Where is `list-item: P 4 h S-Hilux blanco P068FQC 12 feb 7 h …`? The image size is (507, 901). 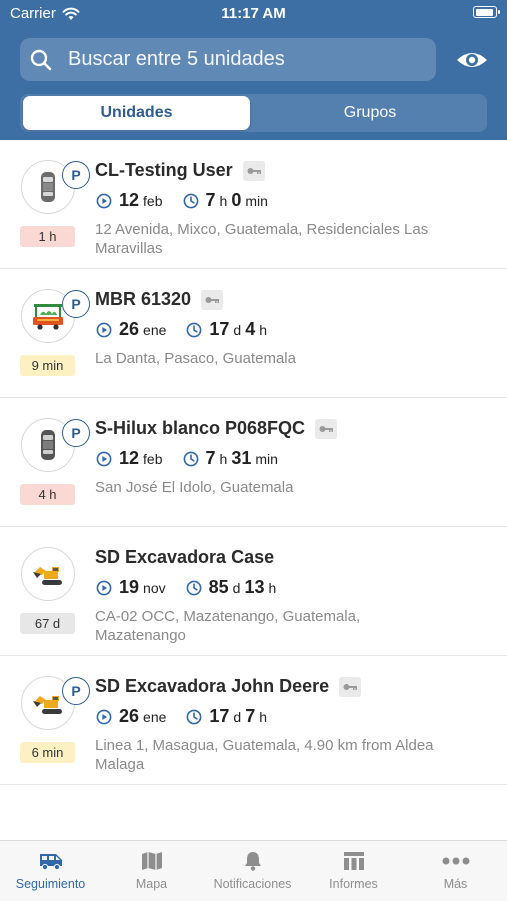 list-item: P 4 h S-Hilux blanco P068FQC 12 feb 7 h … is located at coordinates (253, 462).